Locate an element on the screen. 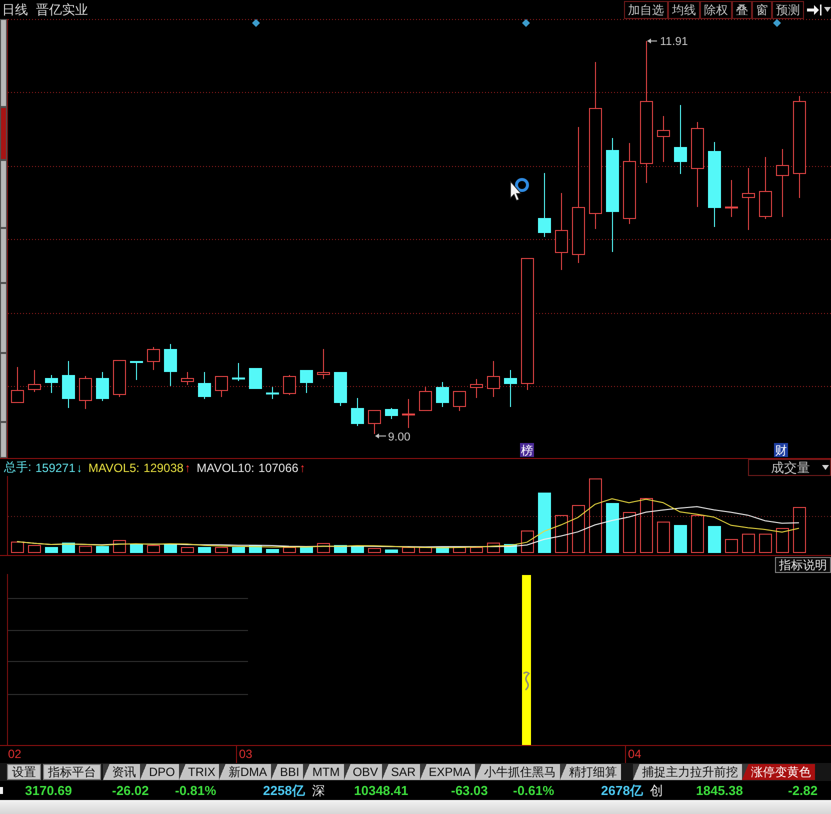  market-figure: 2678亿 is located at coordinates (622, 791).